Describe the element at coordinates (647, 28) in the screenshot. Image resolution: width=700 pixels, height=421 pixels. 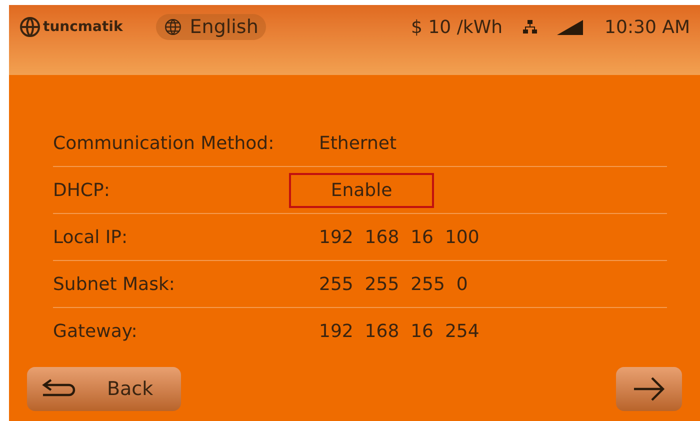
I see `clock-text: 10:30 AM` at that location.